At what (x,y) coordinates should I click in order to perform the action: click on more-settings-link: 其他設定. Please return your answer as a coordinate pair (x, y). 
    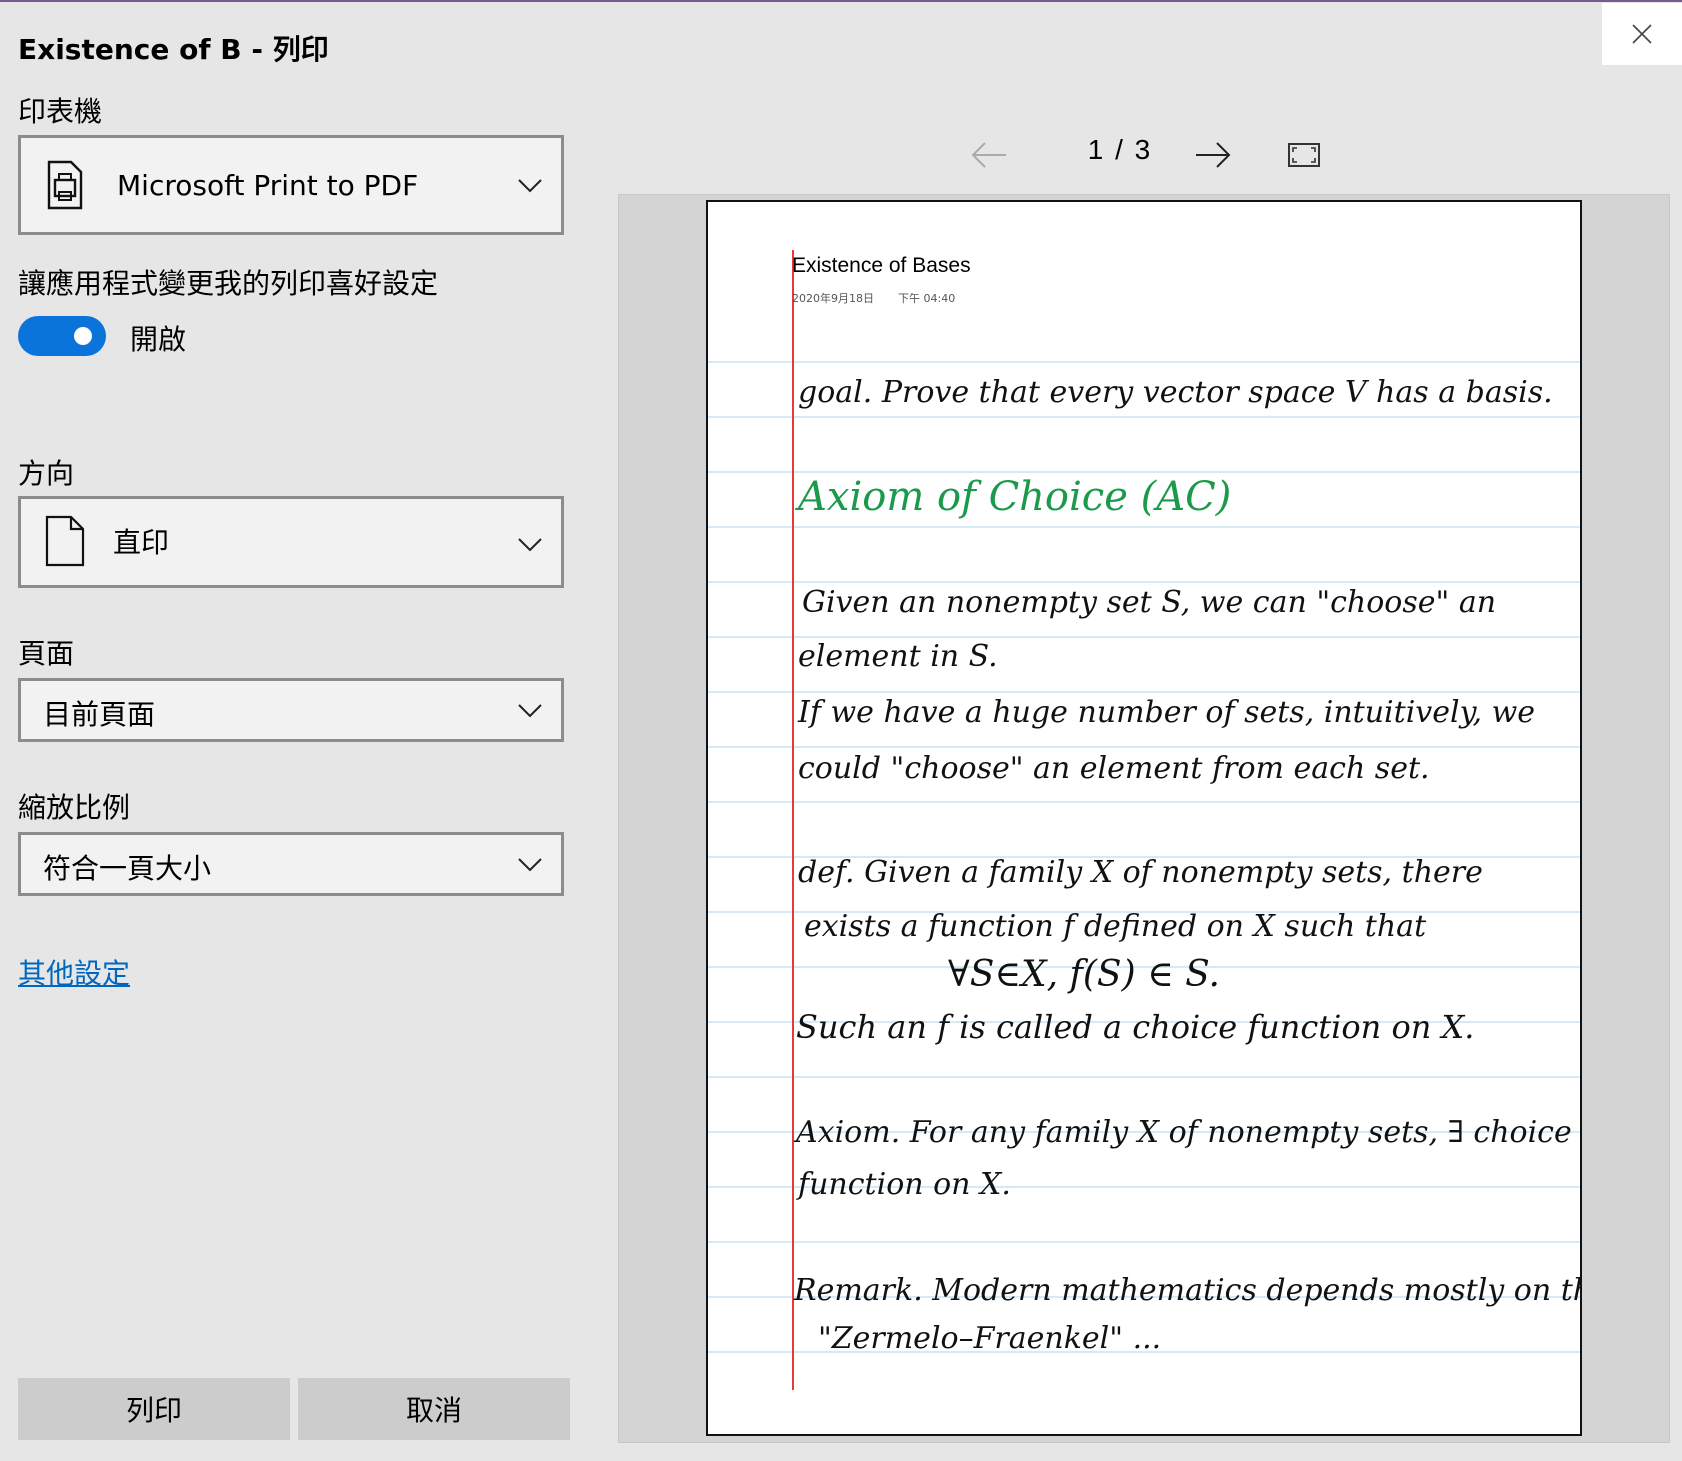
    Looking at the image, I should click on (74, 972).